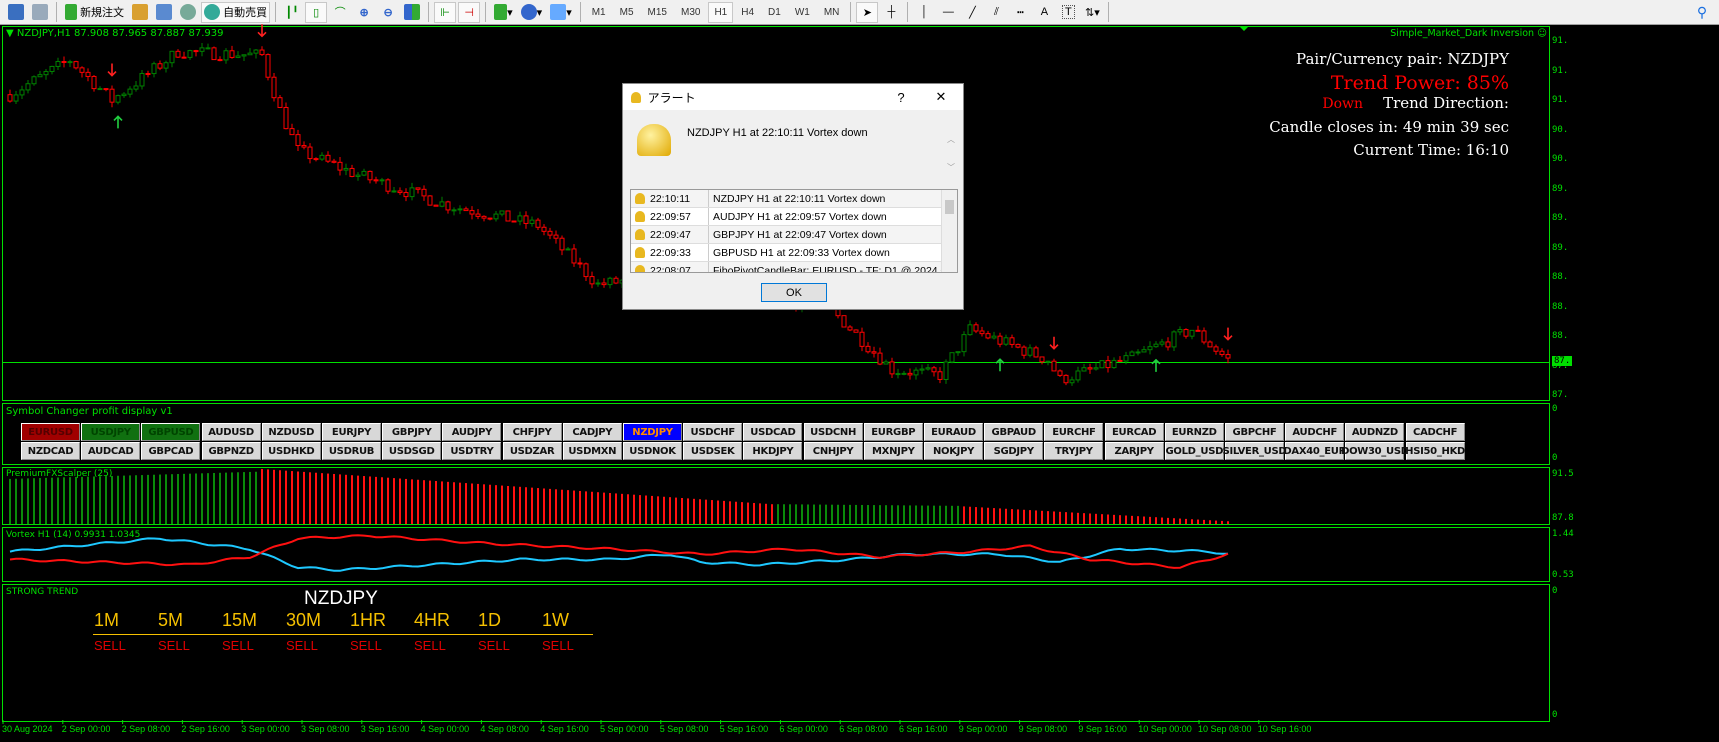  I want to click on symbol-button-nzdusd: NZDUSD, so click(291, 432).